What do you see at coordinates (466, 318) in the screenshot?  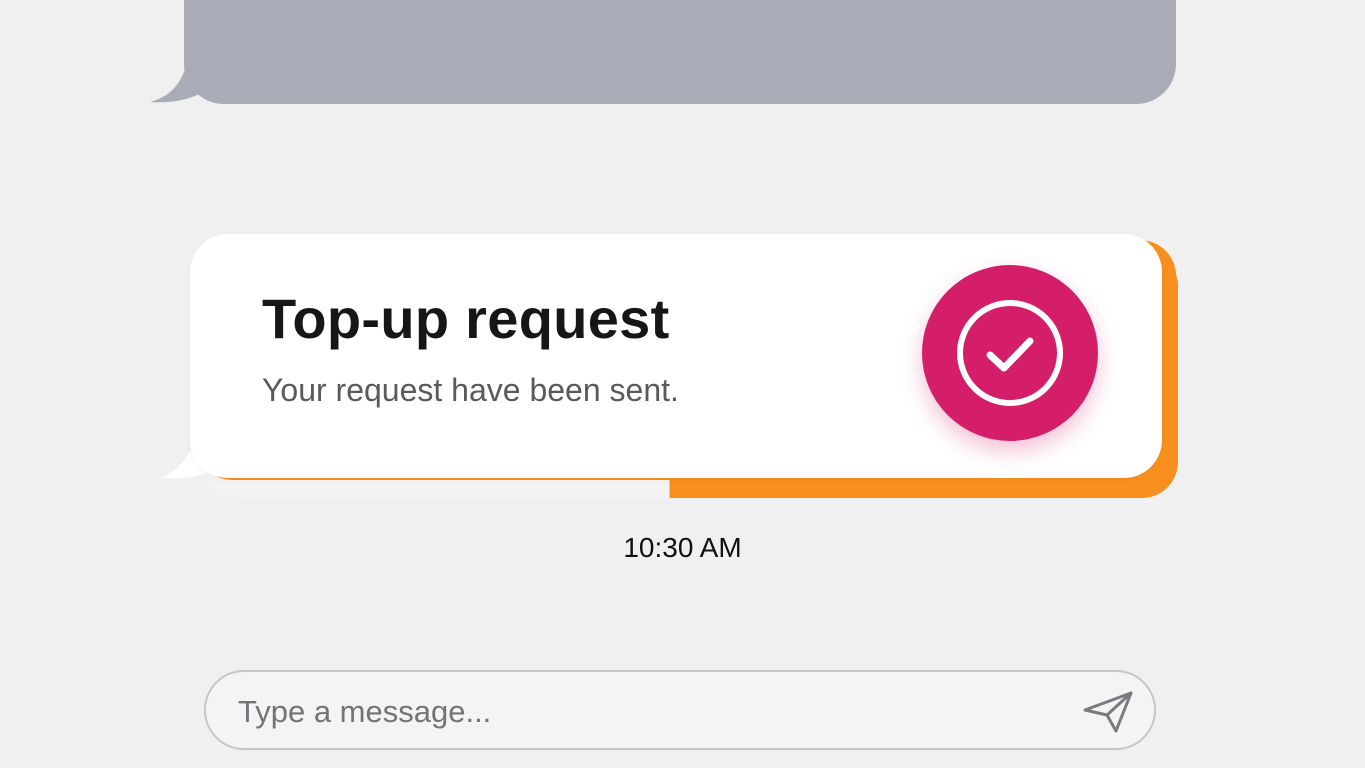 I see `notification-title: Top-up request` at bounding box center [466, 318].